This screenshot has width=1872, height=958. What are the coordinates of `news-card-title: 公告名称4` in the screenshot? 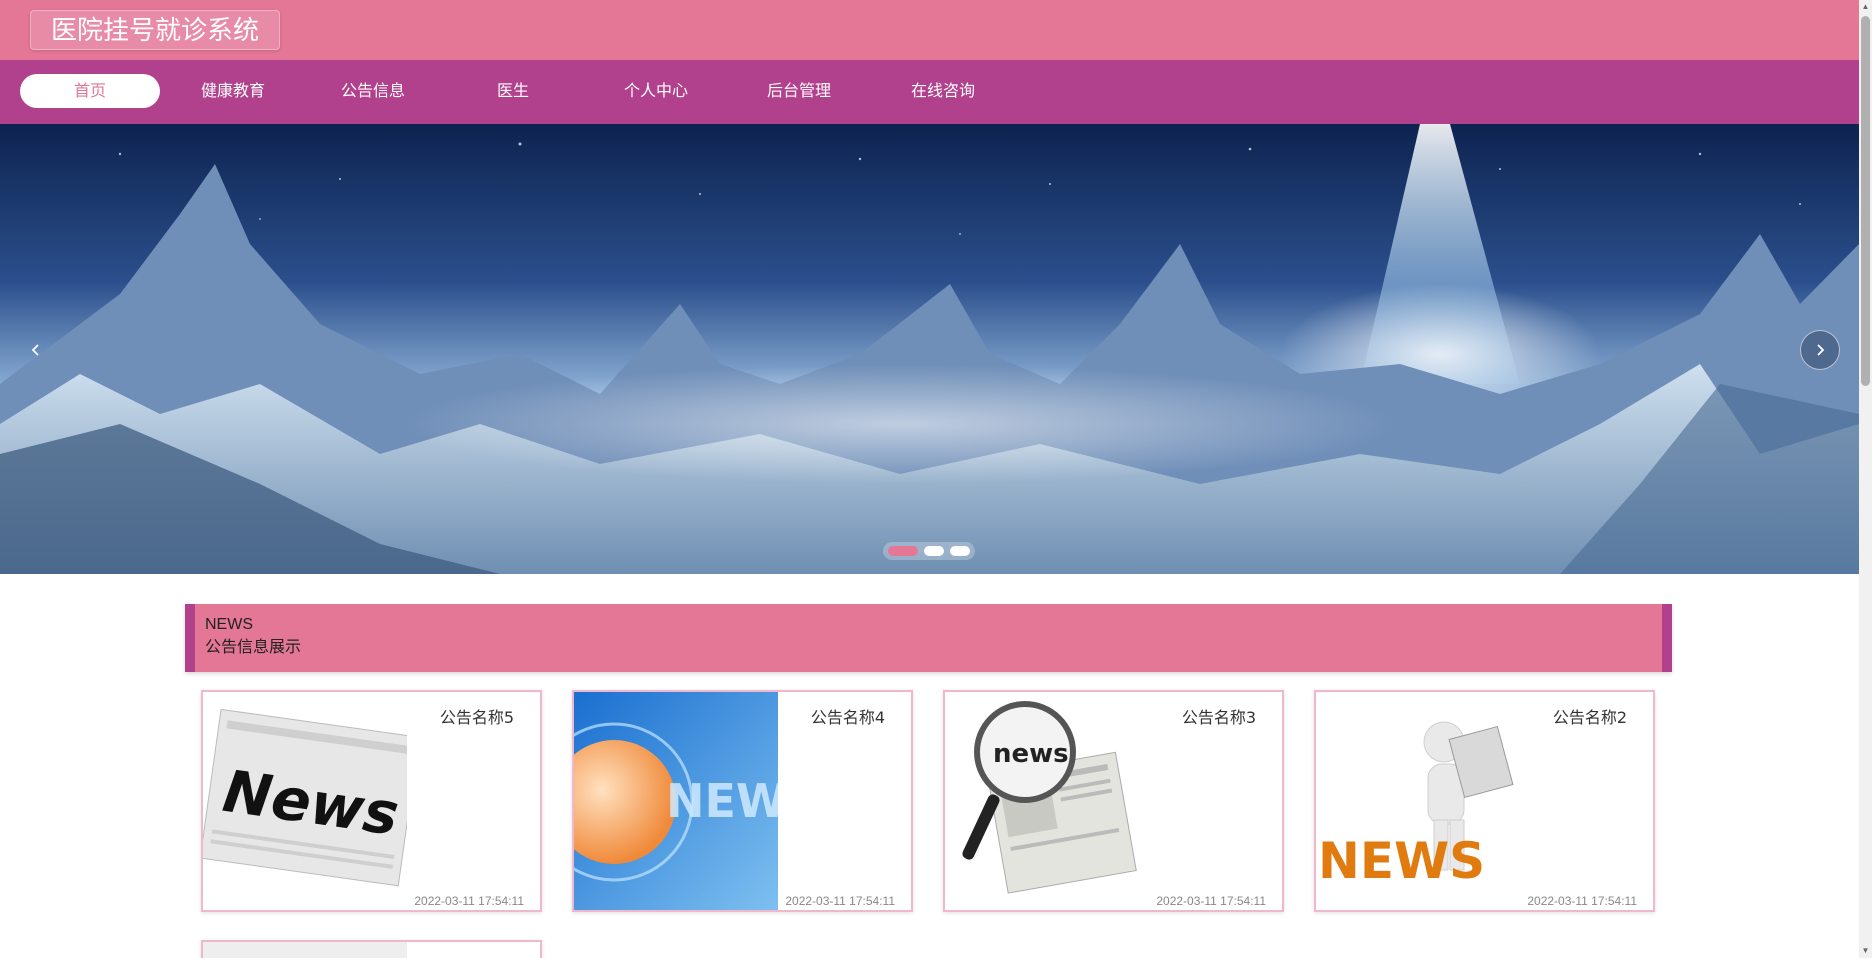 It's located at (847, 717).